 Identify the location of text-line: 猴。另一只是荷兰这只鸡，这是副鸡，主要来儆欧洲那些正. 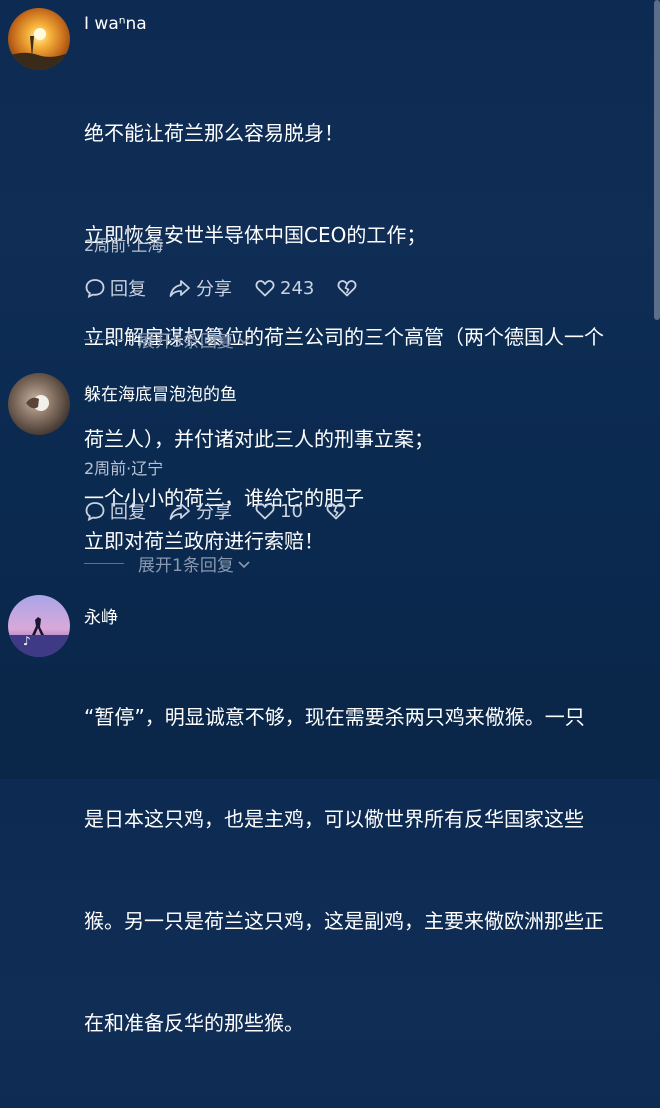
(344, 921).